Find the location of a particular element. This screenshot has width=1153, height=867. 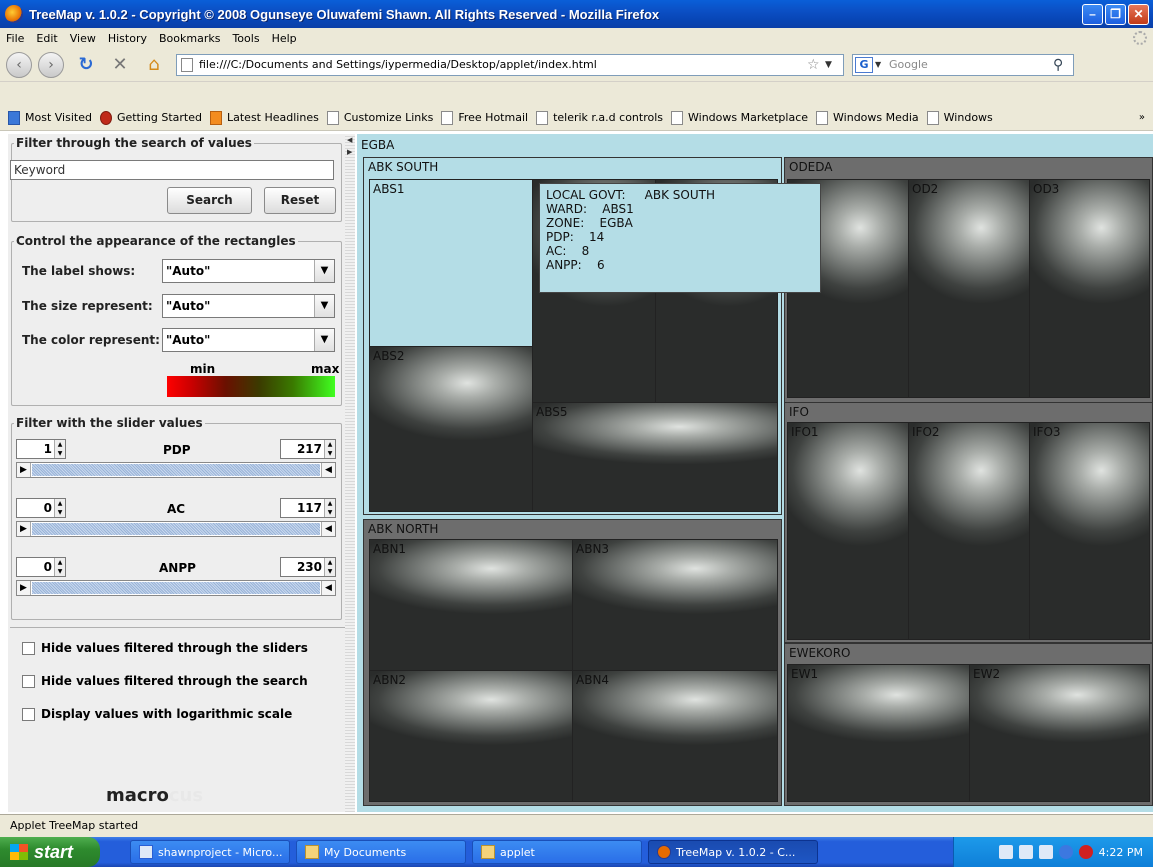

color-represent-select: "Auto" ▼ is located at coordinates (248, 340).